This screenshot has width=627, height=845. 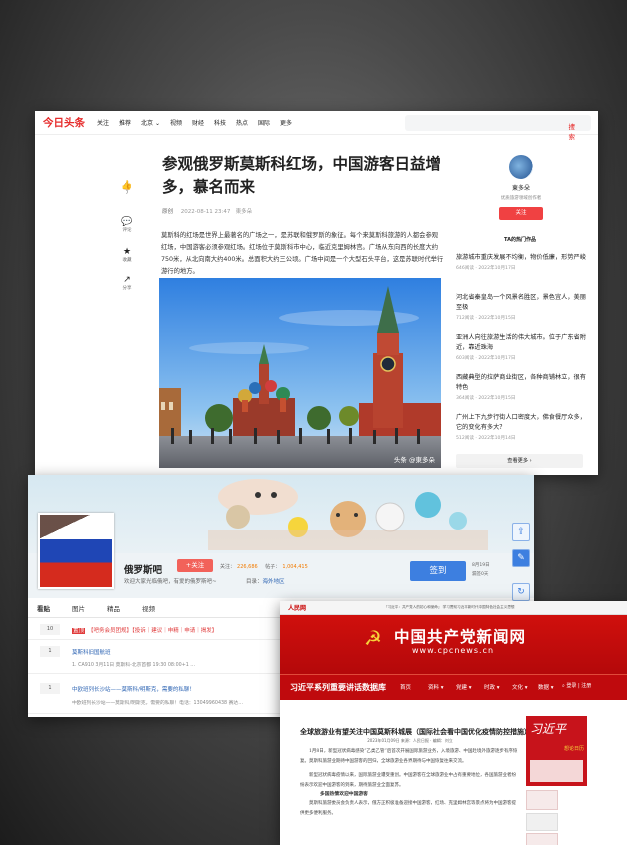 I want to click on calendar-banner-image, so click(x=556, y=771).